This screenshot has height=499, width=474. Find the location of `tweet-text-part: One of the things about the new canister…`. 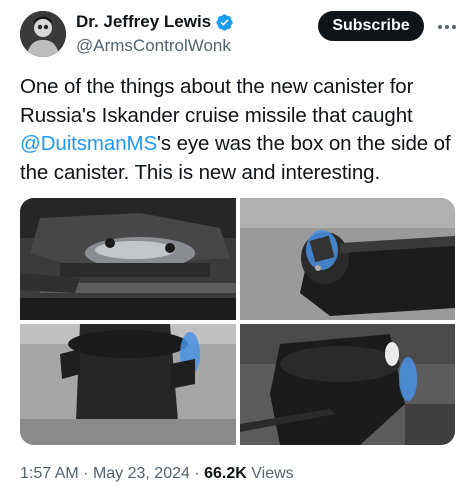

tweet-text-part: One of the things about the new canister… is located at coordinates (217, 101).